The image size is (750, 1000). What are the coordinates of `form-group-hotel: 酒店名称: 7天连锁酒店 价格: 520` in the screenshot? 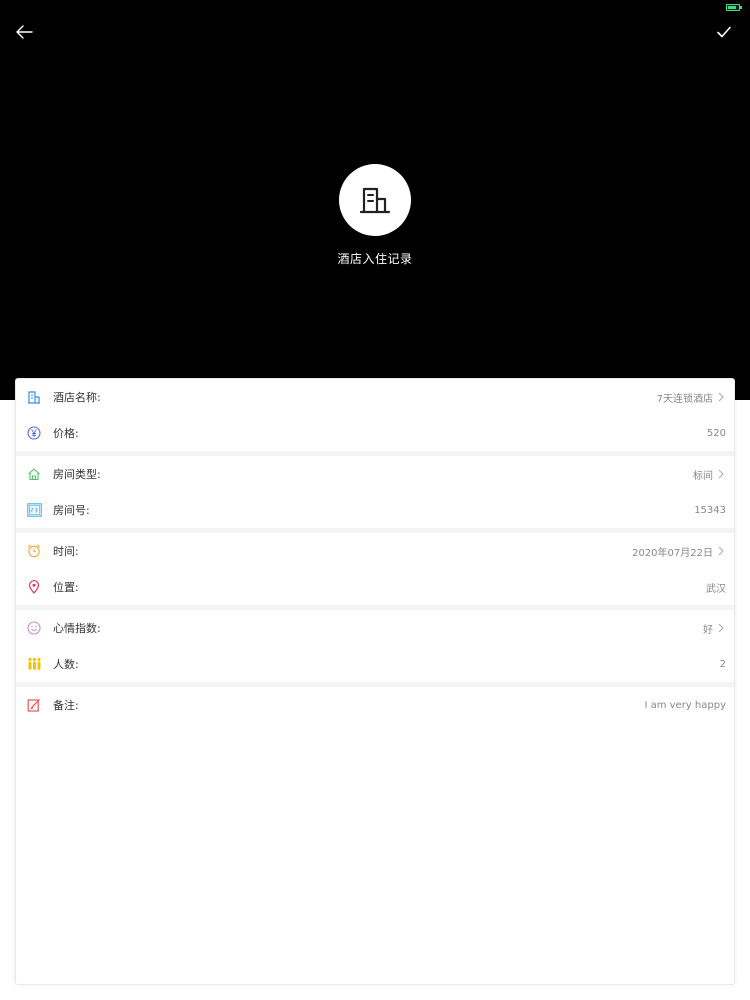 It's located at (375, 415).